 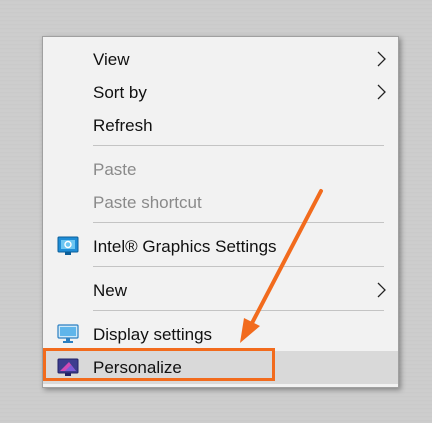 I want to click on menu-item-view: View, so click(x=220, y=59).